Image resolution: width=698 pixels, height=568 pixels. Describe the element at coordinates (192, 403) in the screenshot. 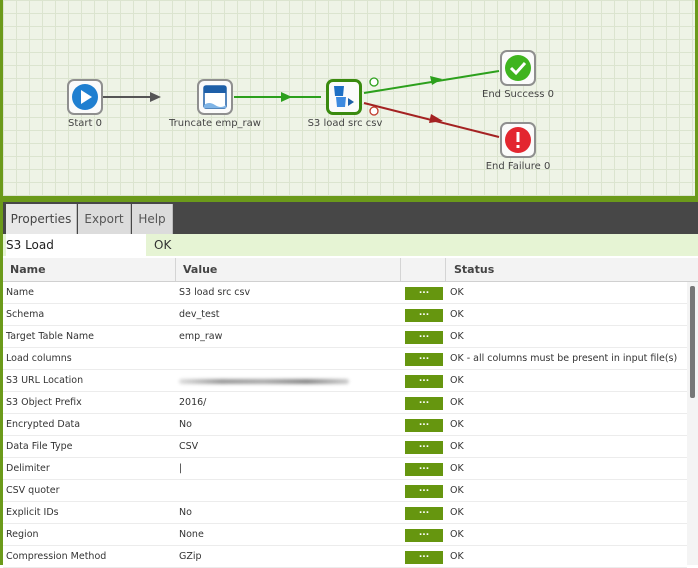

I see `property-value: 2016/` at that location.